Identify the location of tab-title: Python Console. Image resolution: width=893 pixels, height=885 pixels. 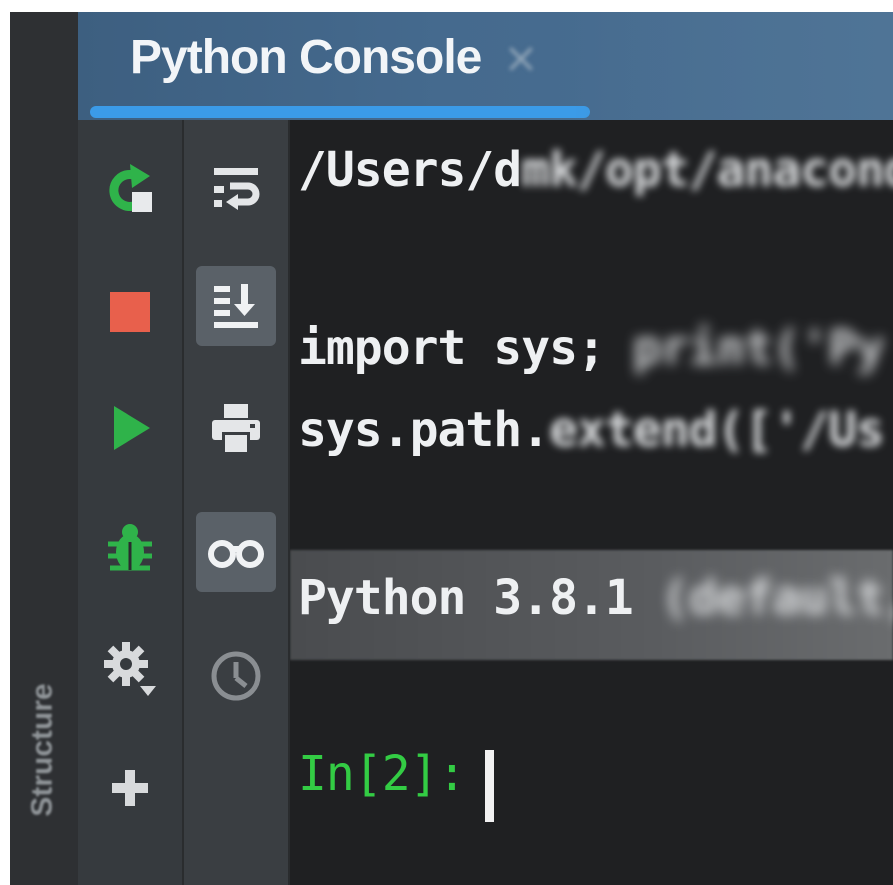
(306, 57).